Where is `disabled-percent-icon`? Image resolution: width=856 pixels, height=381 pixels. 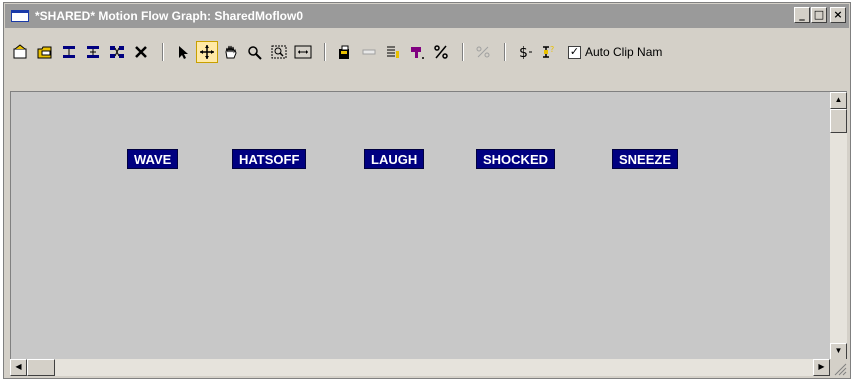
disabled-percent-icon is located at coordinates (483, 52).